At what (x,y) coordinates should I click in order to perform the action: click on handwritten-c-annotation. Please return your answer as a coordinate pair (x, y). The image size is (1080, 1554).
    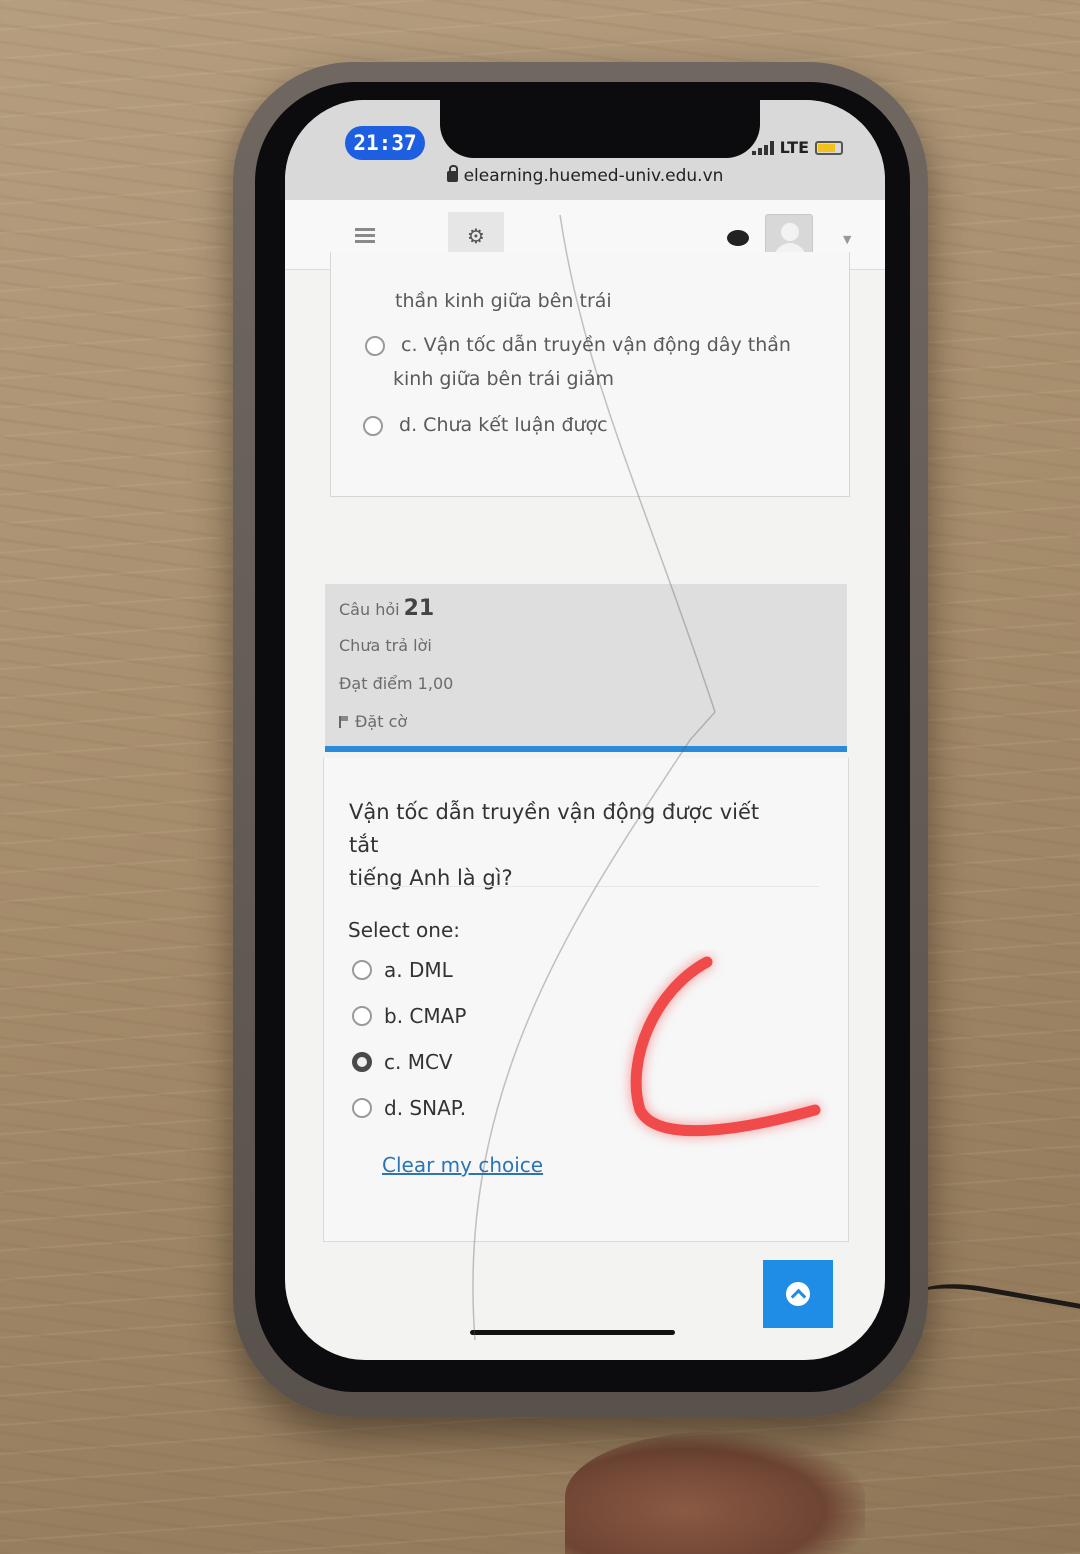
    Looking at the image, I should click on (725, 1046).